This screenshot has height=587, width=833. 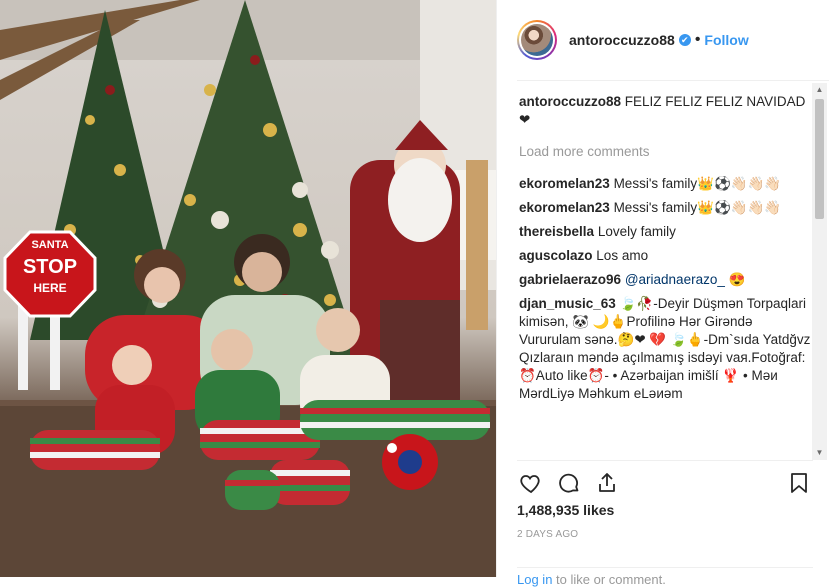 I want to click on comment-text: Los amo, so click(x=622, y=255).